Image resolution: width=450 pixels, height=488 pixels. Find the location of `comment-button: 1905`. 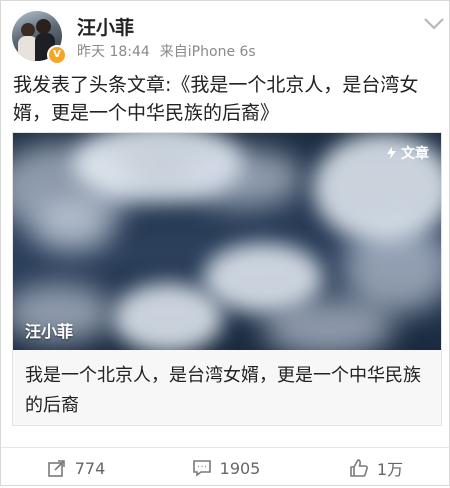

comment-button: 1905 is located at coordinates (226, 468).